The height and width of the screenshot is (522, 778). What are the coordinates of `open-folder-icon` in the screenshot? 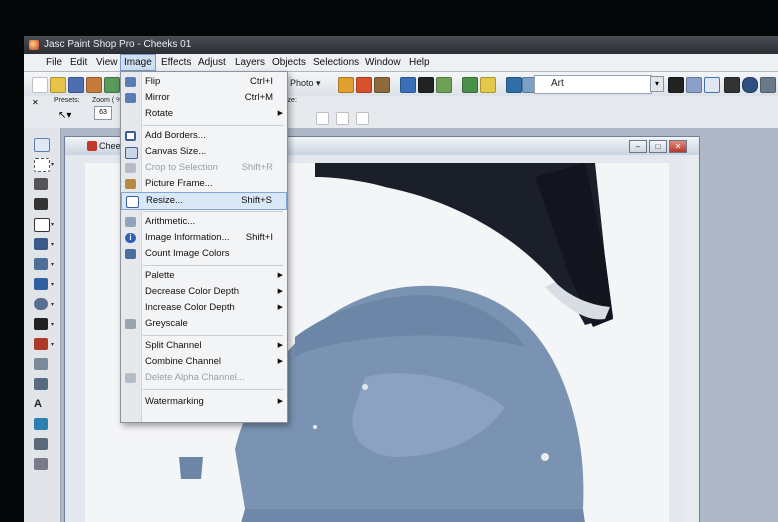 It's located at (58, 85).